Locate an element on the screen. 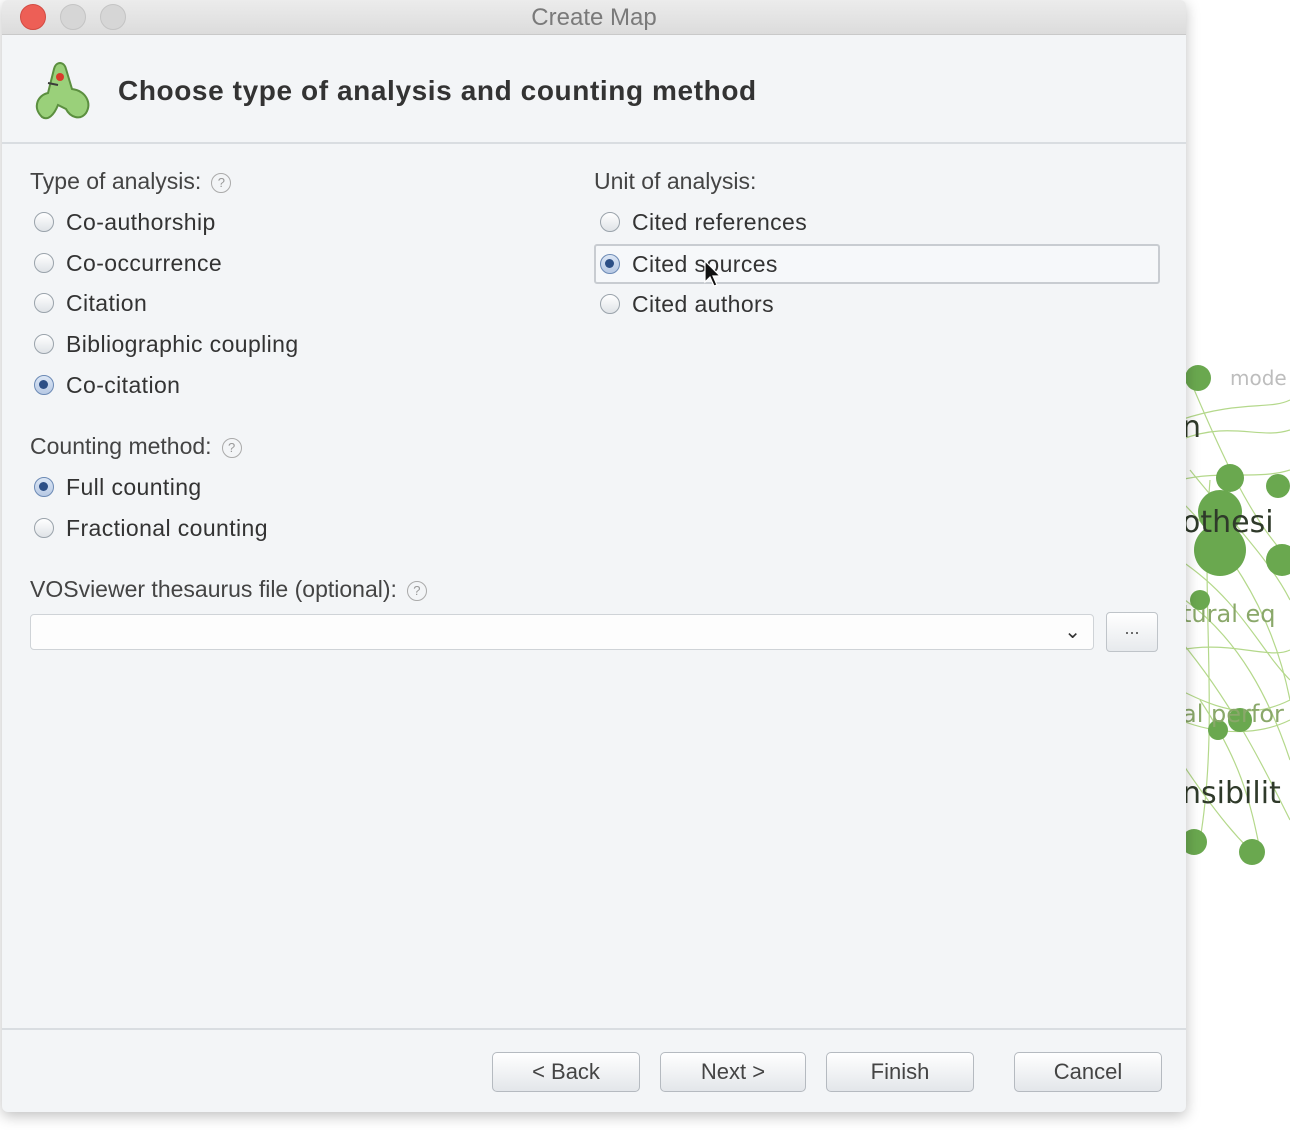 The image size is (1290, 1130). mouse-cursor-icon is located at coordinates (713, 273).